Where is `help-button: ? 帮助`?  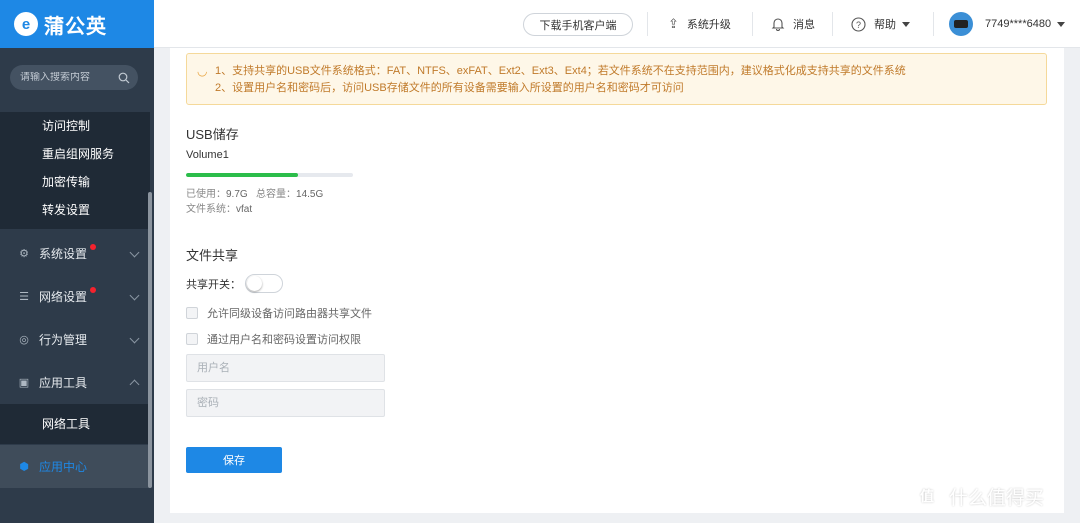
help-button: ? 帮助 is located at coordinates (880, 24).